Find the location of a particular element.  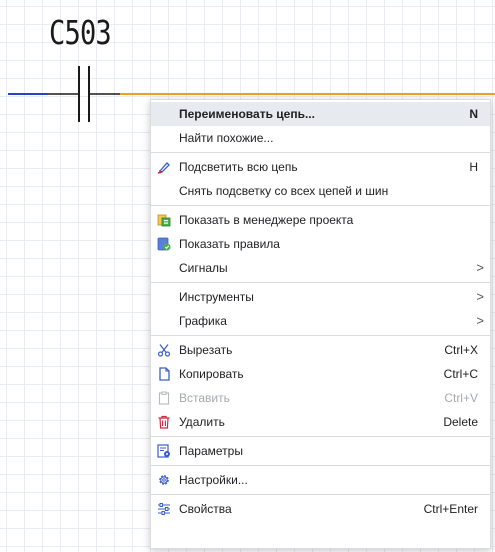

menu-item-tools: Инструменты > is located at coordinates (320, 297).